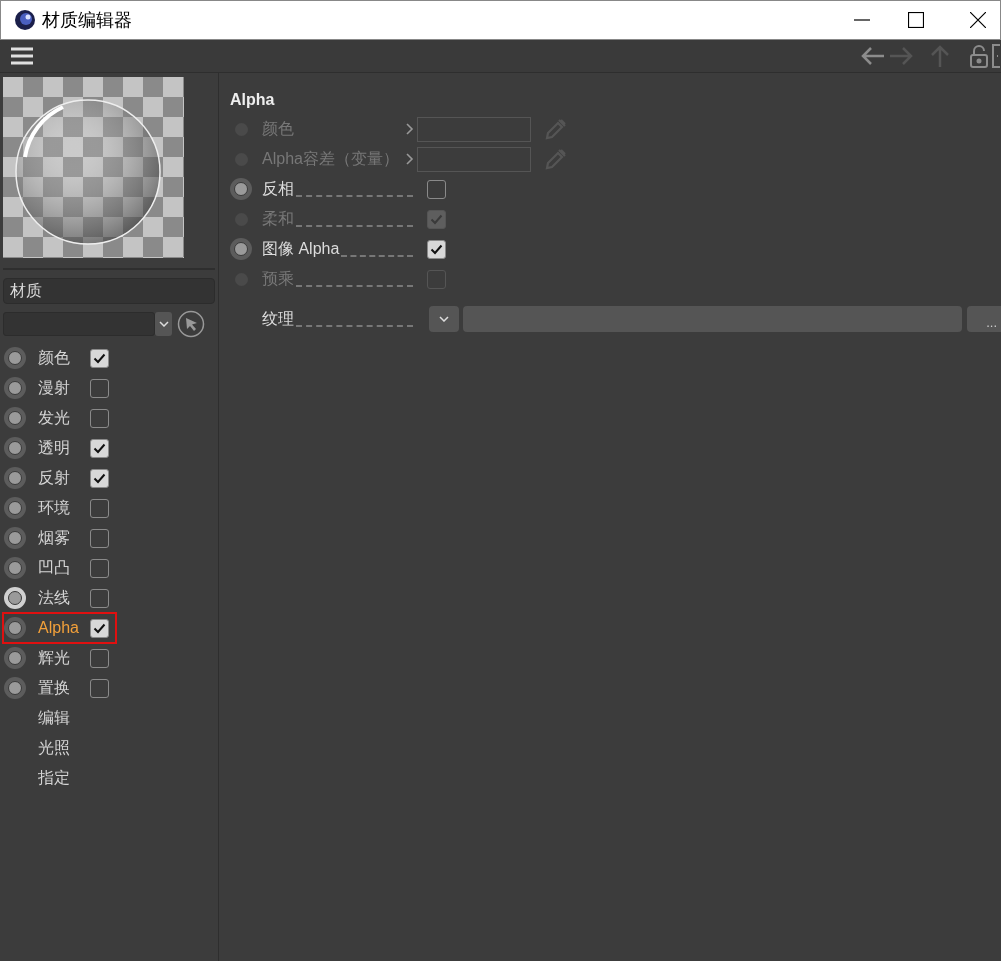  I want to click on channel-row: 法线, so click(59, 598).